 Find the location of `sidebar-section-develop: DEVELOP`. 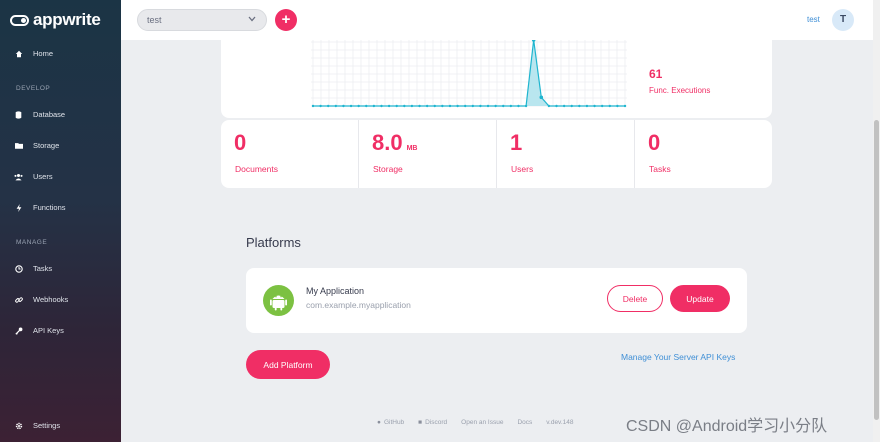

sidebar-section-develop: DEVELOP is located at coordinates (33, 88).